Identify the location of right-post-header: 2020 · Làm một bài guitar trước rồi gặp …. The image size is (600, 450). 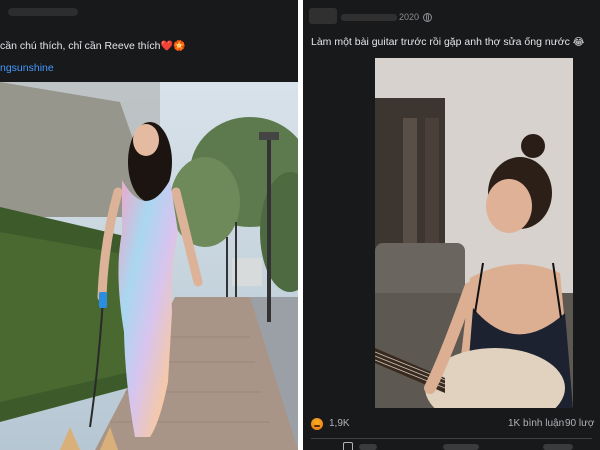
(451, 29).